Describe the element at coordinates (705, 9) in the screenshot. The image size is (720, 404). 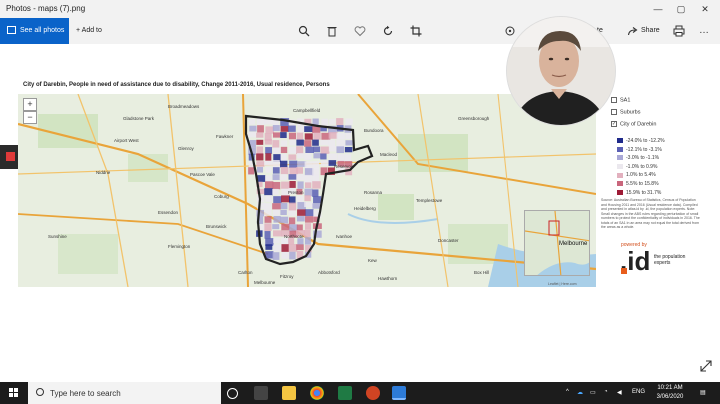
I see `close-button: ✕` at that location.